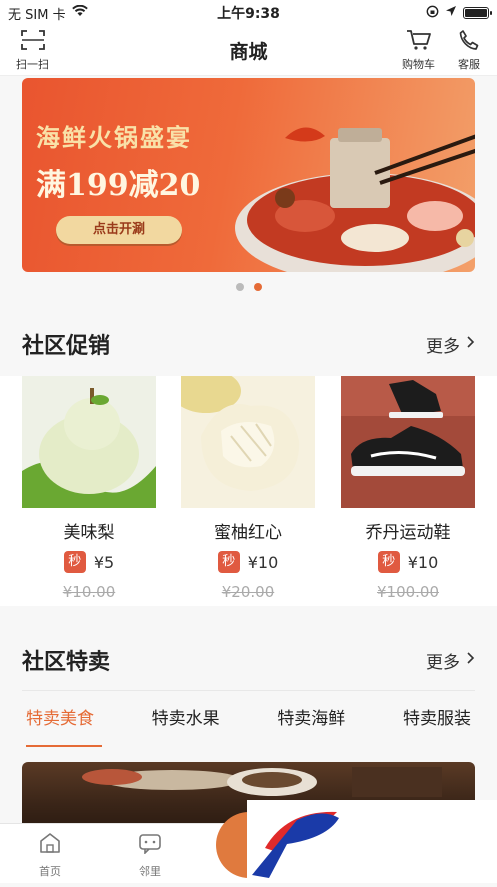 The height and width of the screenshot is (887, 497). Describe the element at coordinates (89, 592) in the screenshot. I see `original-price: ¥10.00` at that location.